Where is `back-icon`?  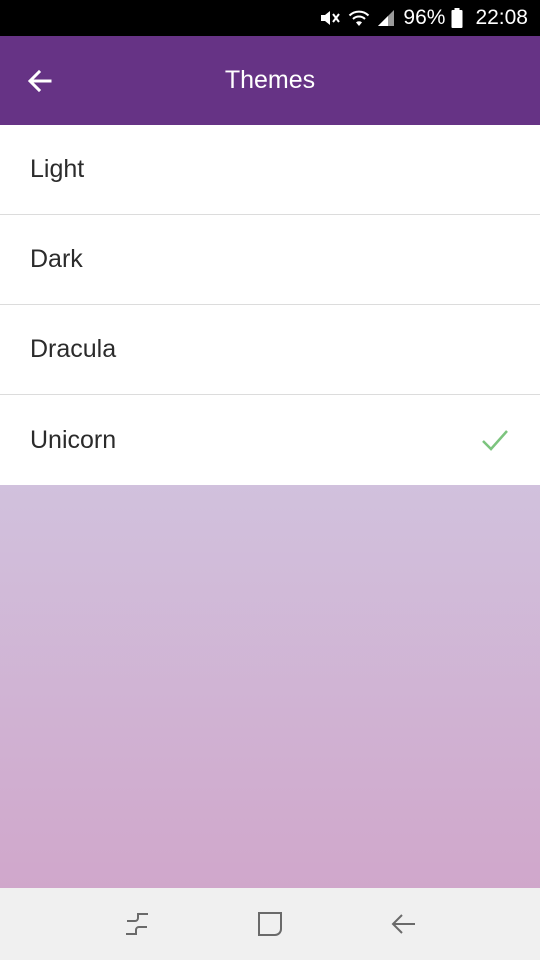
back-icon is located at coordinates (403, 924).